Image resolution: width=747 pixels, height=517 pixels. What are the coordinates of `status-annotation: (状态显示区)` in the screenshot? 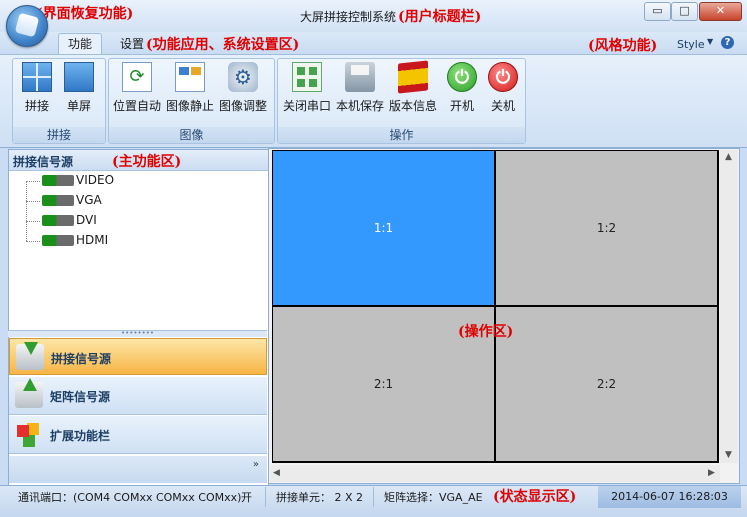 It's located at (535, 497).